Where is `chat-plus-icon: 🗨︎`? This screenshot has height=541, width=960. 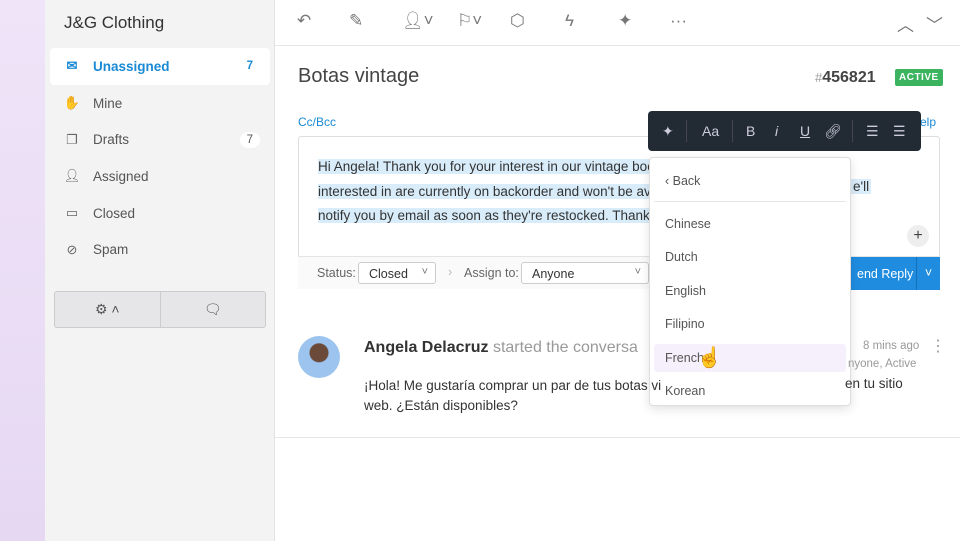 chat-plus-icon: 🗨︎ is located at coordinates (212, 309).